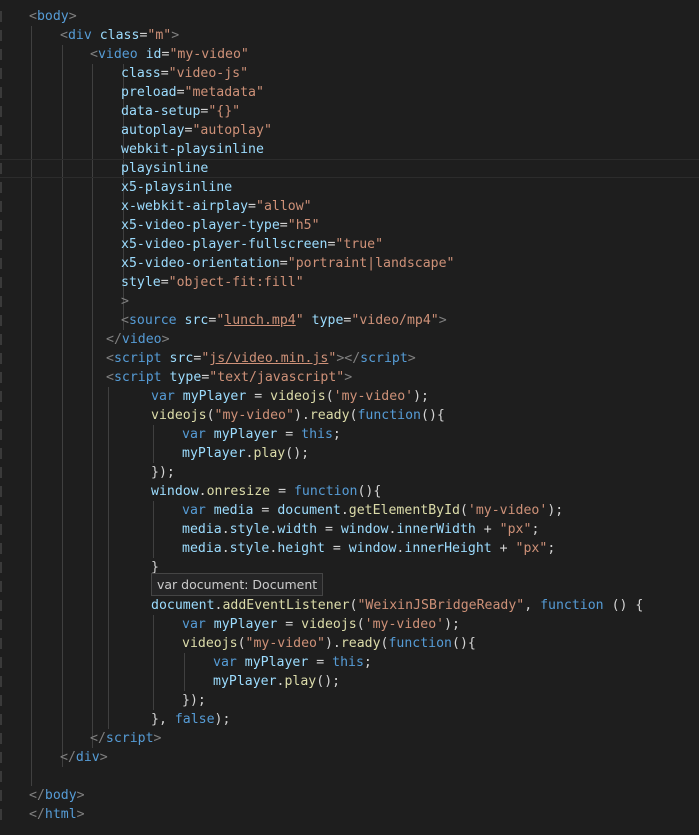 The image size is (699, 835). What do you see at coordinates (349, 301) in the screenshot?
I see `code-line: >` at bounding box center [349, 301].